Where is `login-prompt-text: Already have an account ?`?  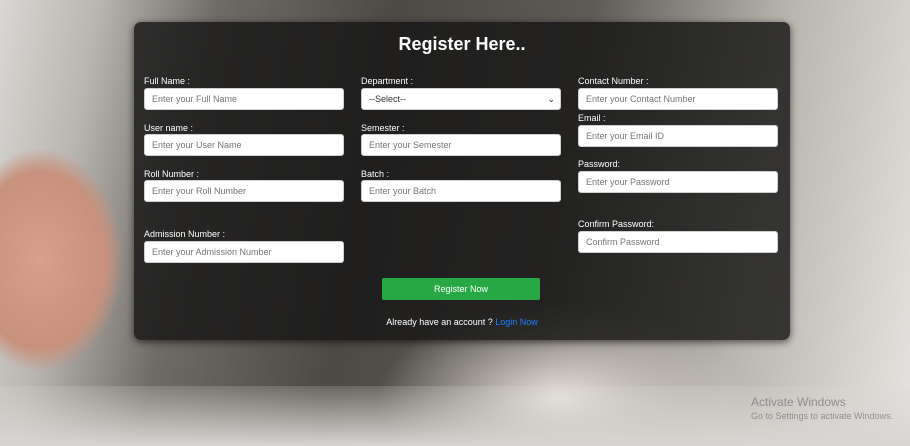 login-prompt-text: Already have an account ? is located at coordinates (439, 322).